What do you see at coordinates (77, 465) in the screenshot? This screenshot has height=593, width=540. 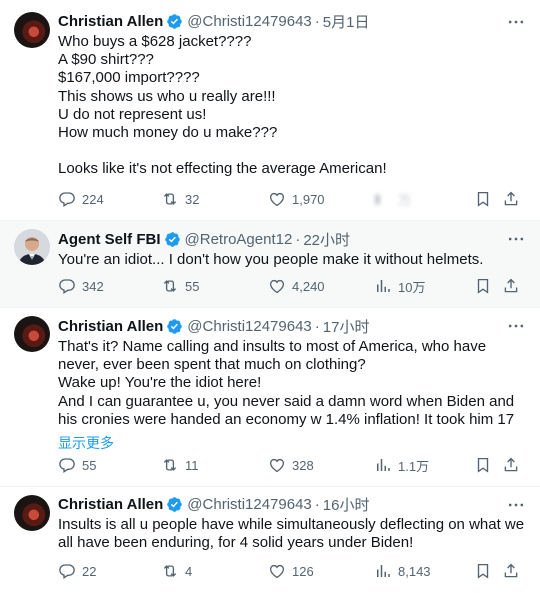 I see `reply-button: 55` at bounding box center [77, 465].